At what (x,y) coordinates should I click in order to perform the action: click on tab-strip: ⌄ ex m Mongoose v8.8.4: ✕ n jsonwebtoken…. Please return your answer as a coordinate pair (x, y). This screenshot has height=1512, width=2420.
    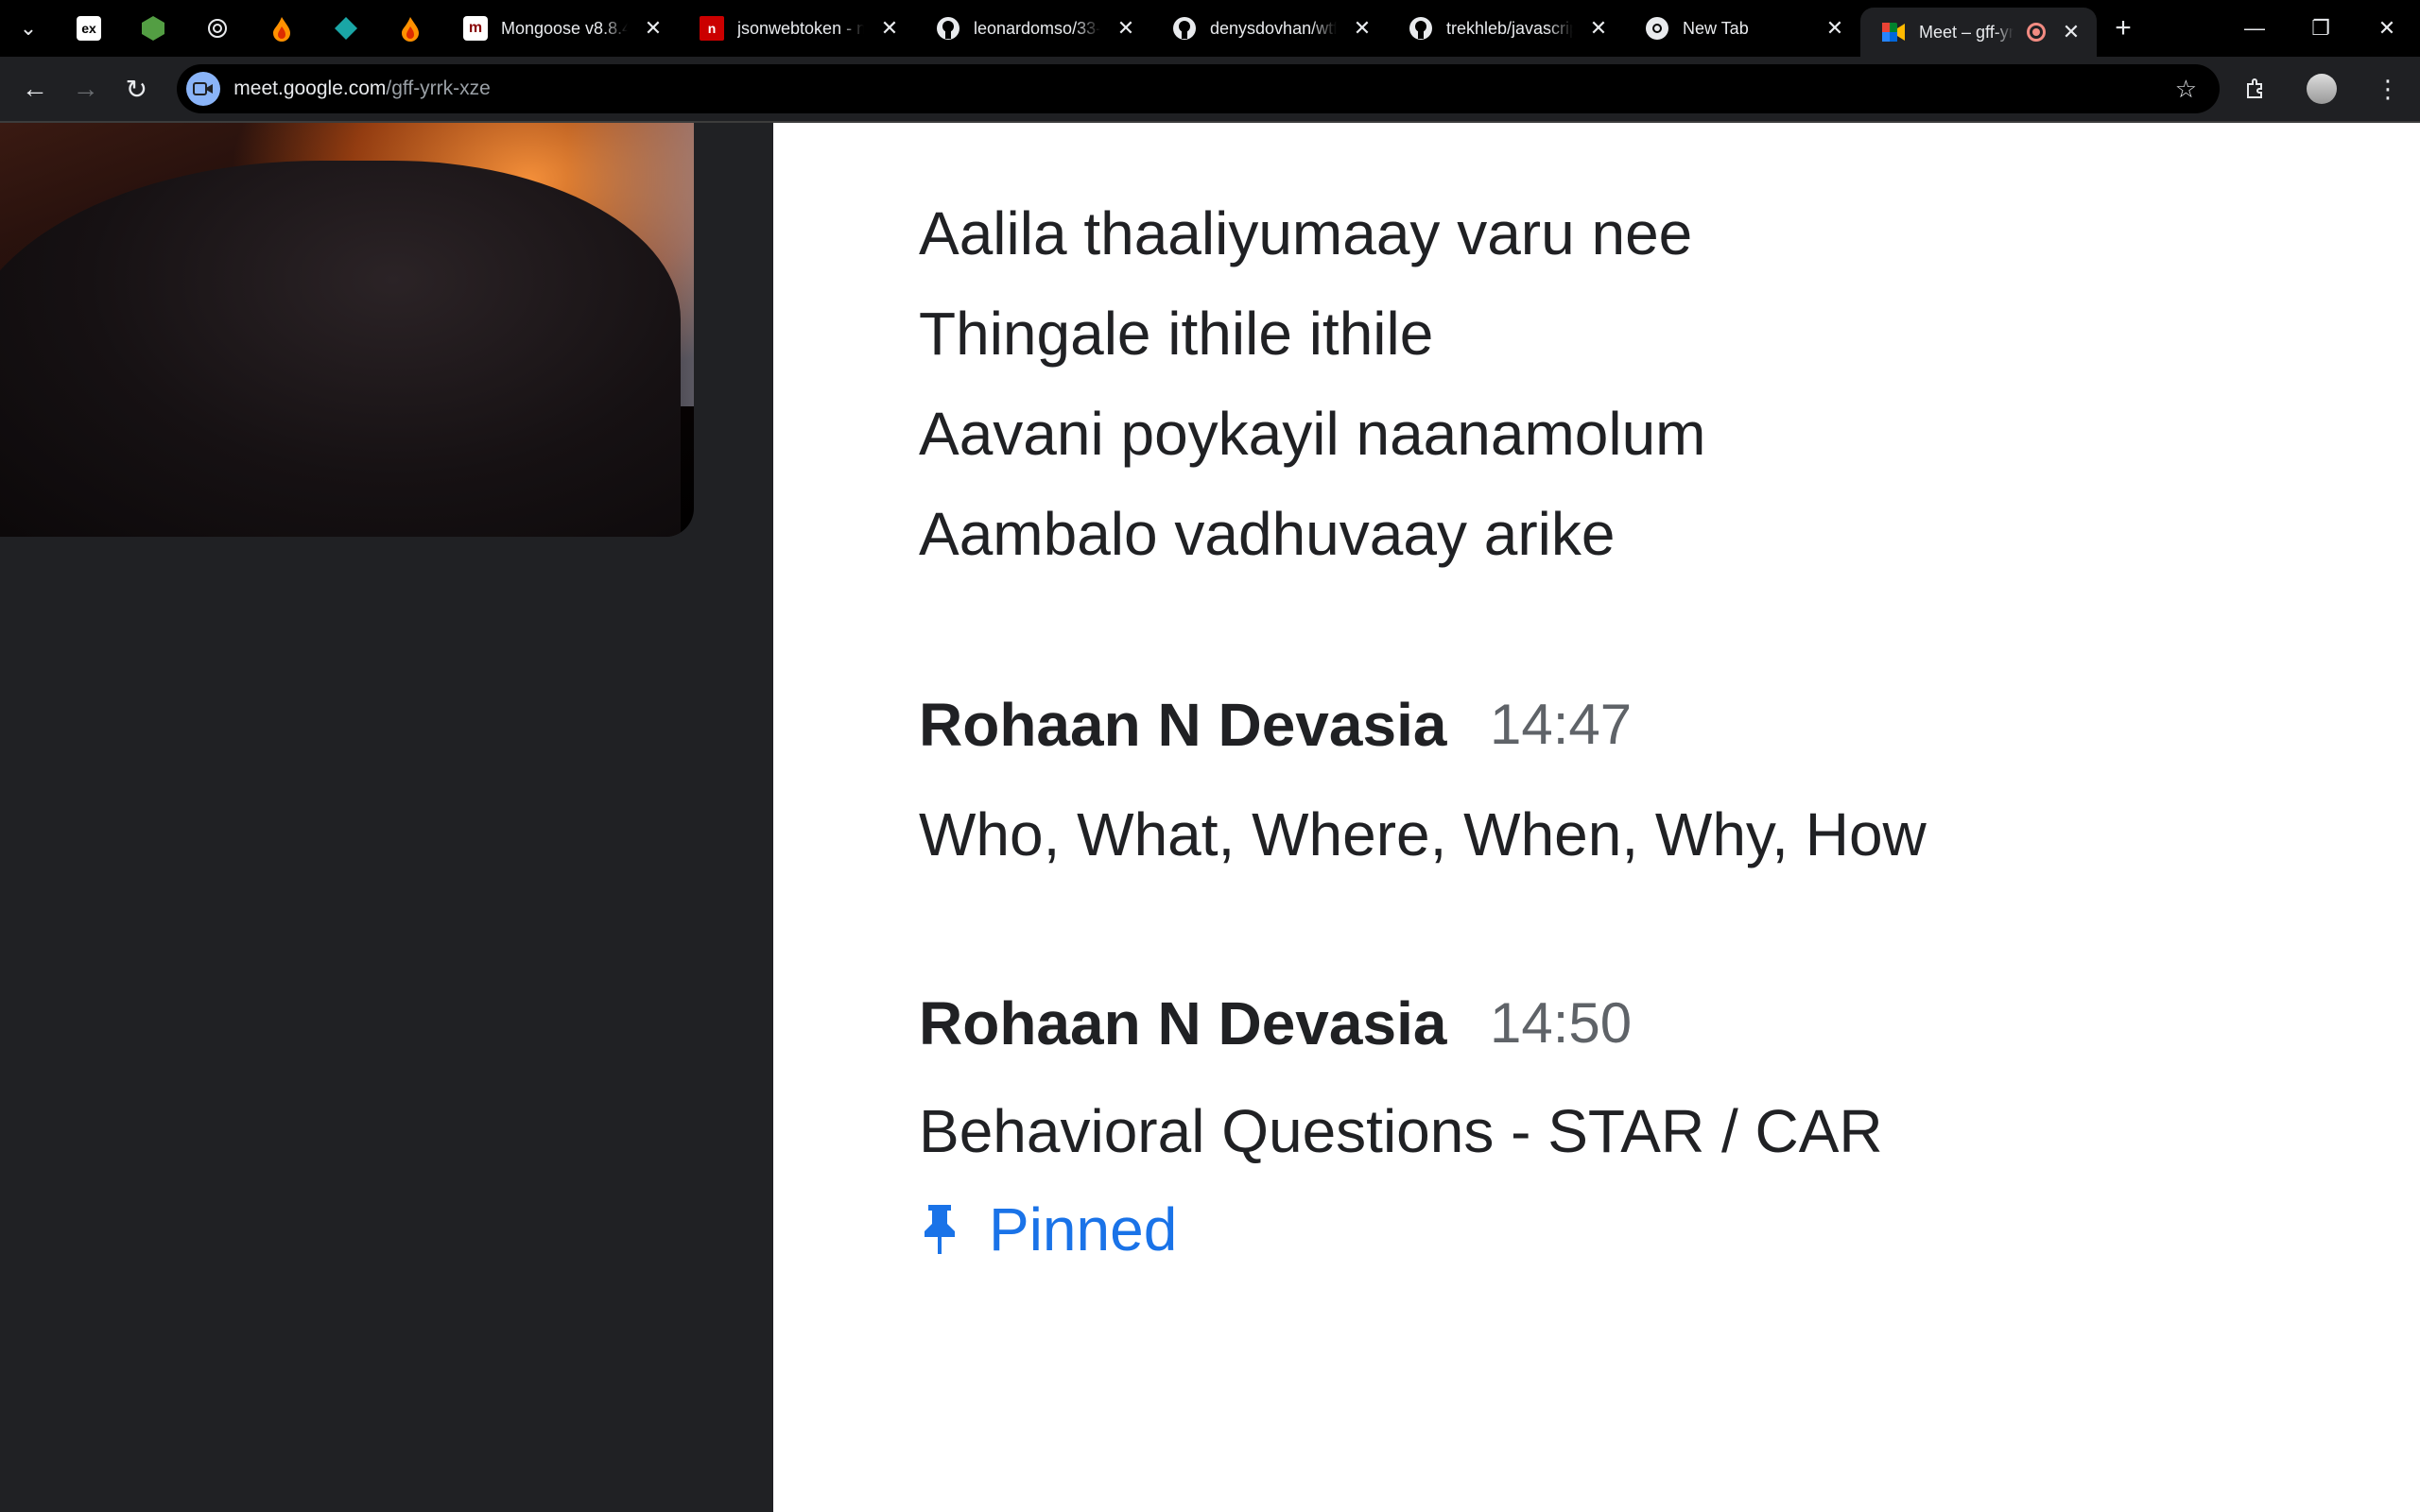
    Looking at the image, I should click on (1210, 28).